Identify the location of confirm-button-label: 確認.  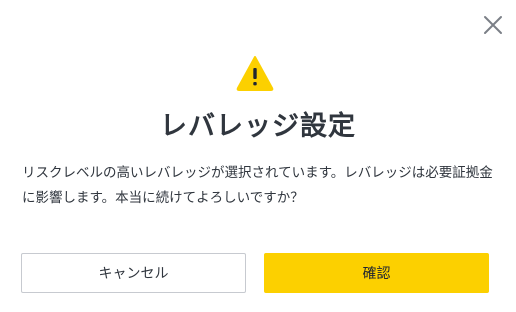
(376, 274).